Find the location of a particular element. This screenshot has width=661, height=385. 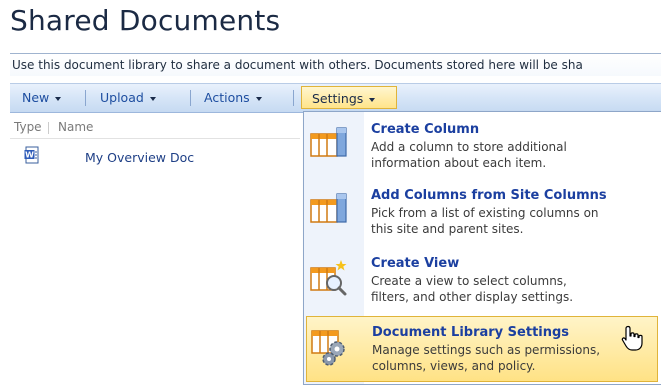

name-column-header: Name is located at coordinates (75, 127).